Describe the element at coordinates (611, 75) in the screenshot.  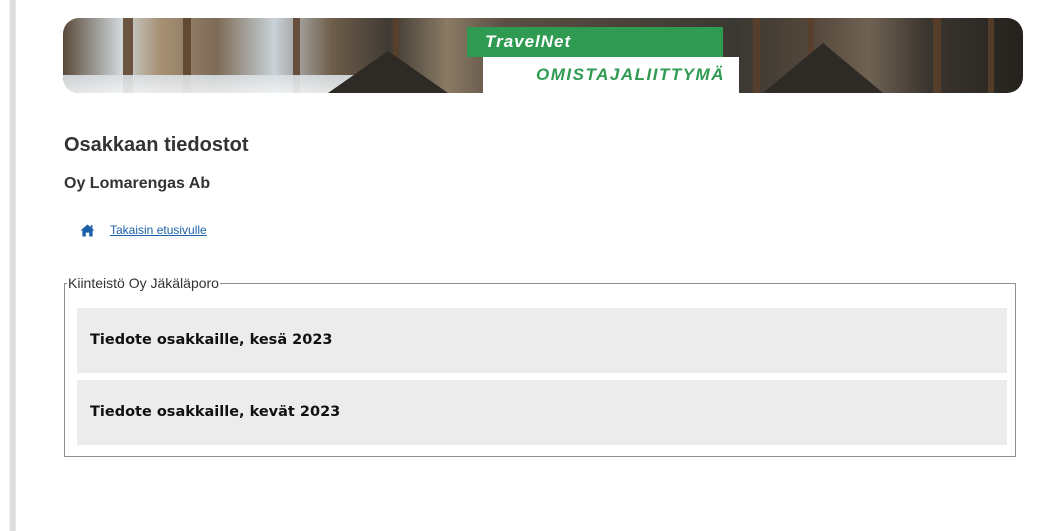
I see `brand-subtitle: OMISTAJALIITTYMÄ` at that location.